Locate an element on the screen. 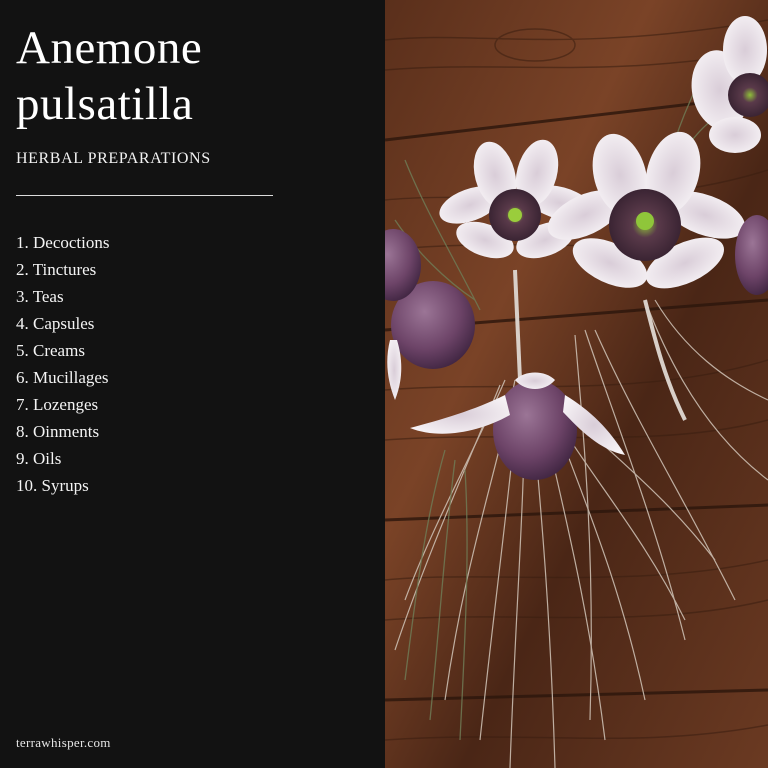 Image resolution: width=768 pixels, height=768 pixels. divider is located at coordinates (144, 195).